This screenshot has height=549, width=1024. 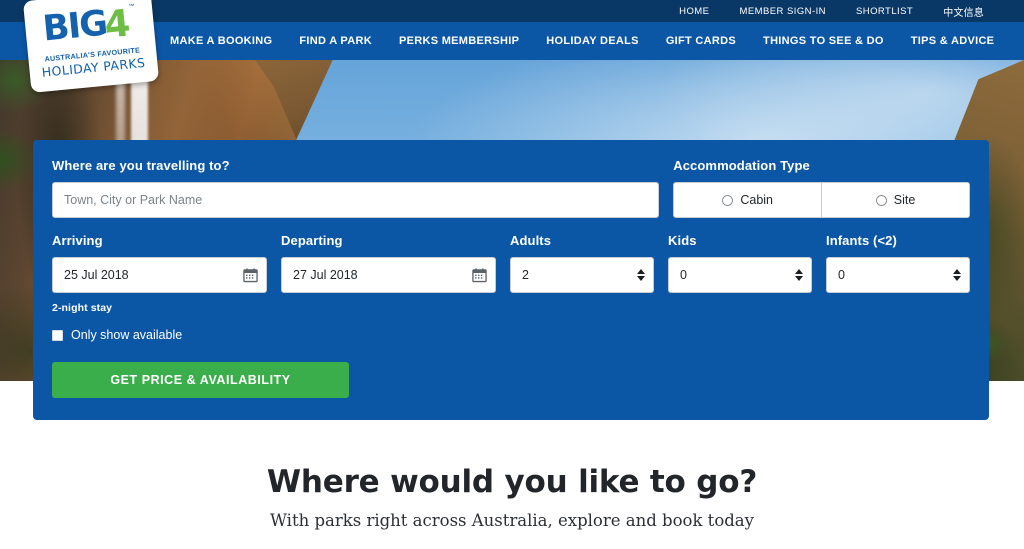 What do you see at coordinates (221, 41) in the screenshot?
I see `nav-item-make-a-booking: MAKE A BOOKING` at bounding box center [221, 41].